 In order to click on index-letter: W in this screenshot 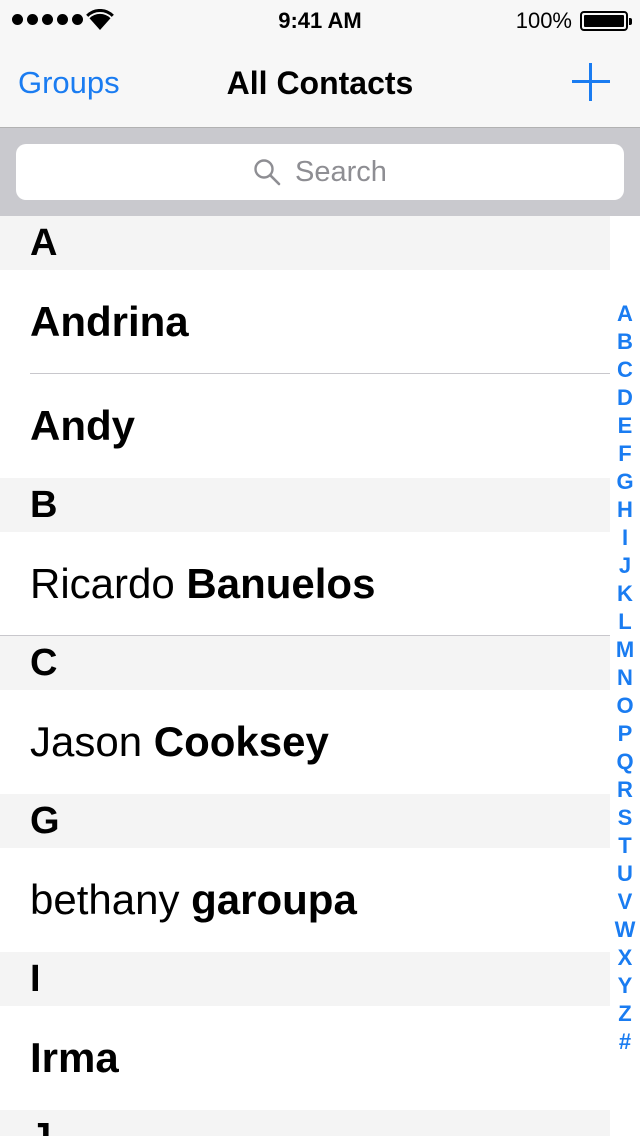, I will do `click(625, 930)`.